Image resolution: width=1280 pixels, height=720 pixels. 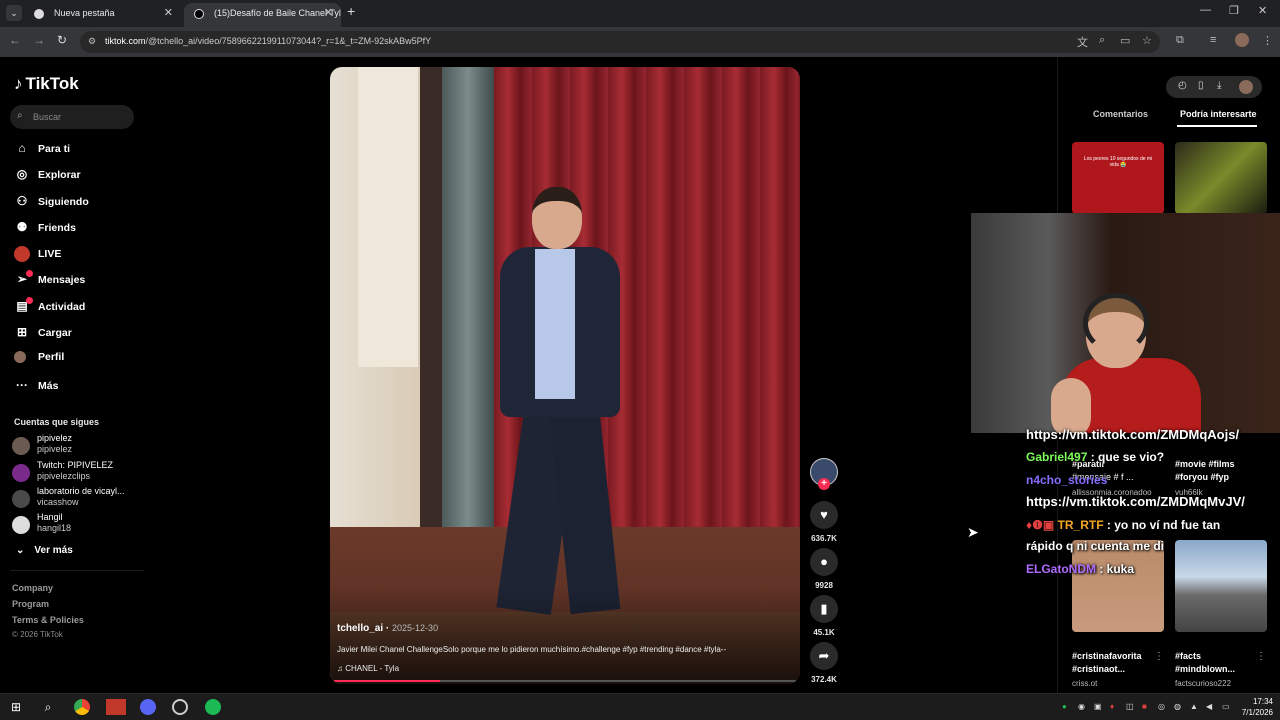 I want to click on volume-icon: ◀, so click(x=1209, y=706).